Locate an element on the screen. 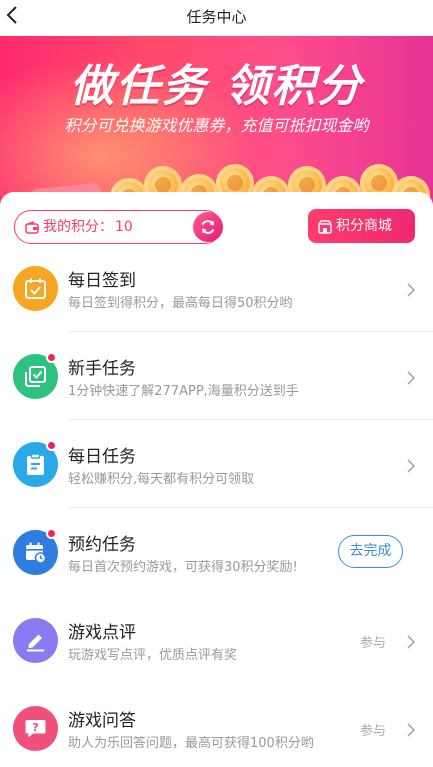 This screenshot has width=433, height=767. task-item-game-qa: ? 游戏问答 助人为乐回答问题，最高可获得100积分哟 参与 is located at coordinates (216, 725).